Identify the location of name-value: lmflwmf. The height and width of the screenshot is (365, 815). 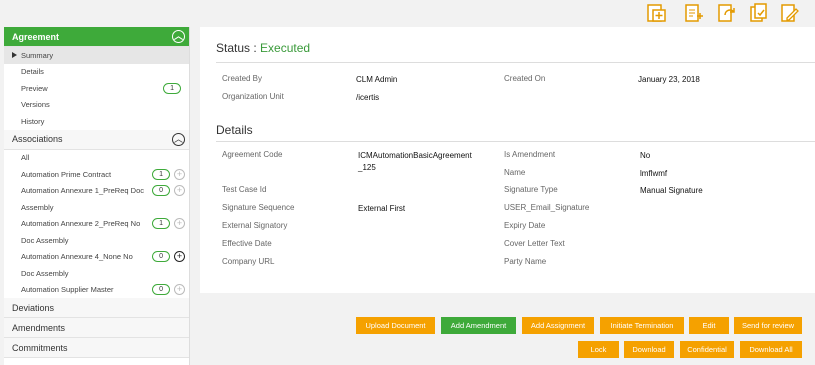
(654, 173).